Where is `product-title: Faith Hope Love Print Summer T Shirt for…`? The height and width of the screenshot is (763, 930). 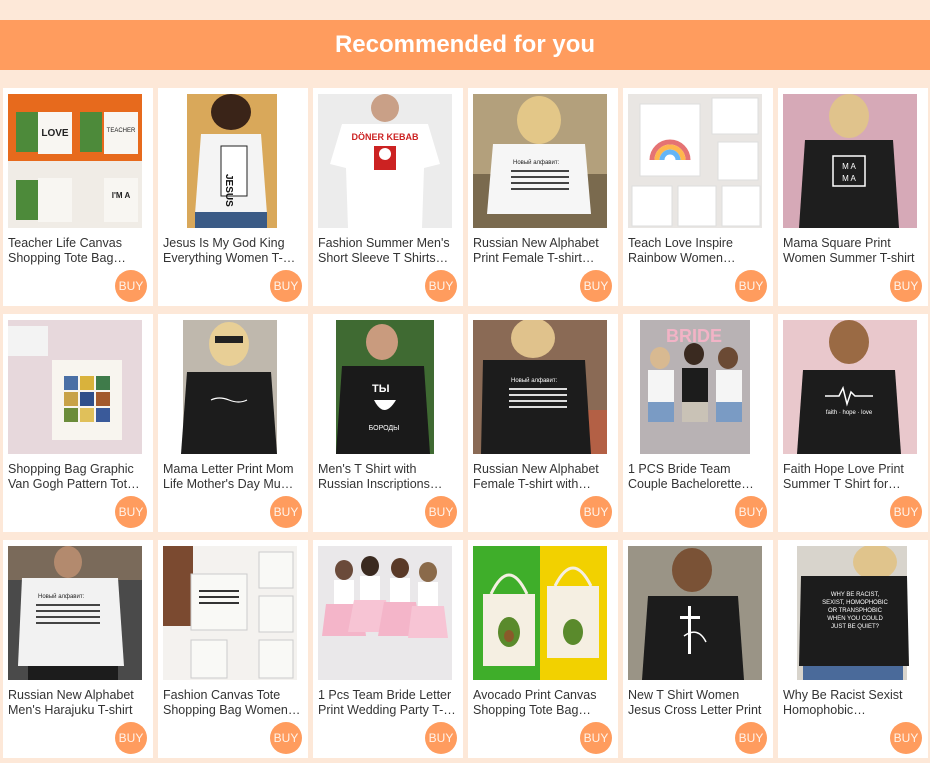 product-title: Faith Hope Love Print Summer T Shirt for… is located at coordinates (852, 477).